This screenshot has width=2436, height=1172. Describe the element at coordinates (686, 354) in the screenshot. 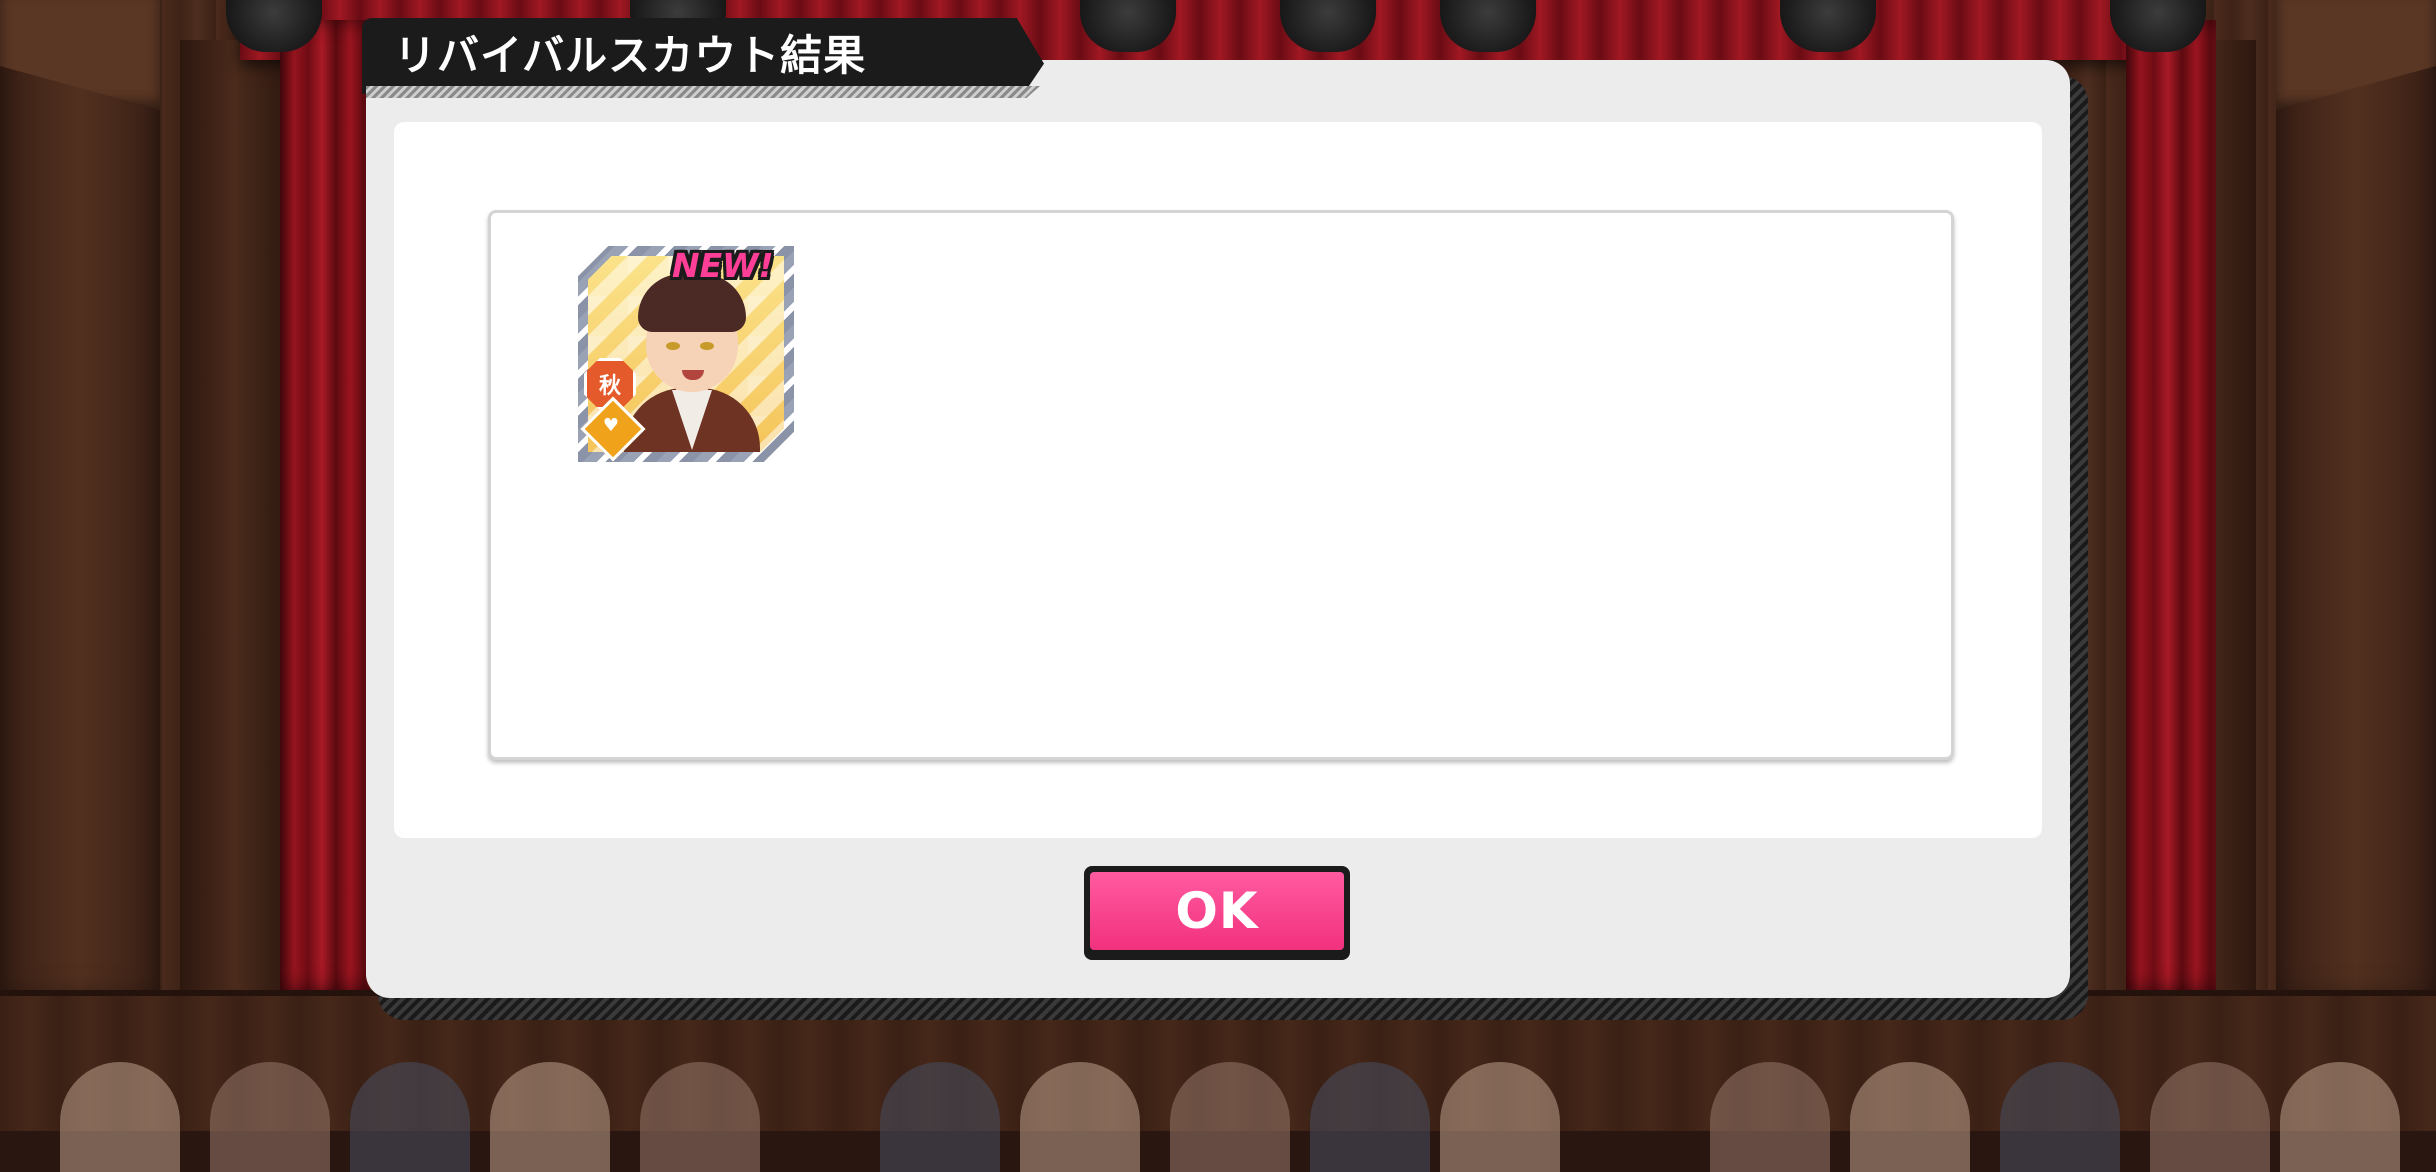

I see `result-card: NEW! 秋 ♥` at that location.